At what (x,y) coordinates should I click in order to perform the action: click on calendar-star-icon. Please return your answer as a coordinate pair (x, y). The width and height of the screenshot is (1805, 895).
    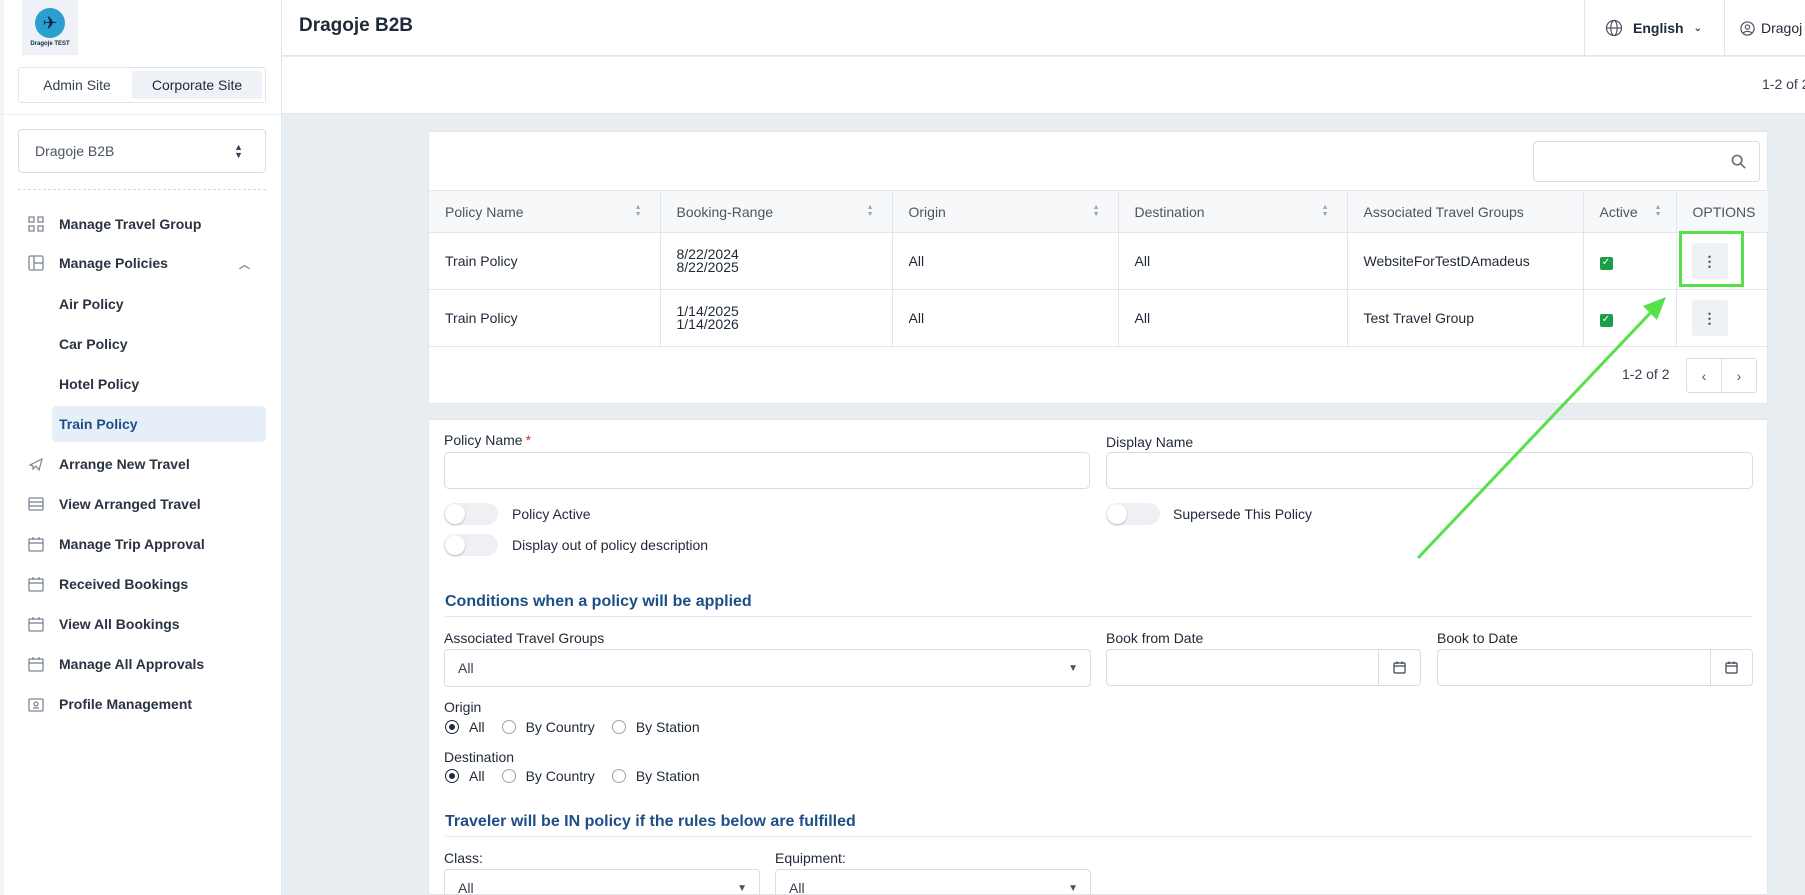
    Looking at the image, I should click on (36, 544).